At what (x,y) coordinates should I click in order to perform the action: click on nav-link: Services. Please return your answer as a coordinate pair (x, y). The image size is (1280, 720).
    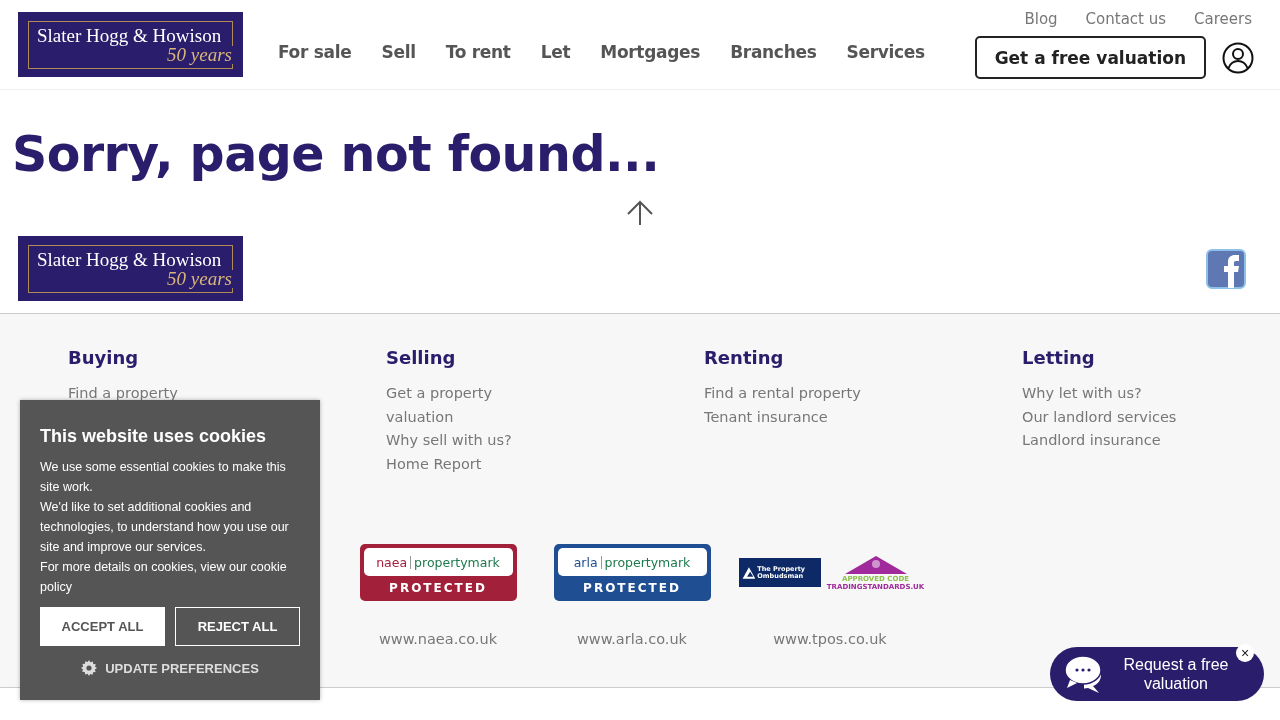
    Looking at the image, I should click on (885, 52).